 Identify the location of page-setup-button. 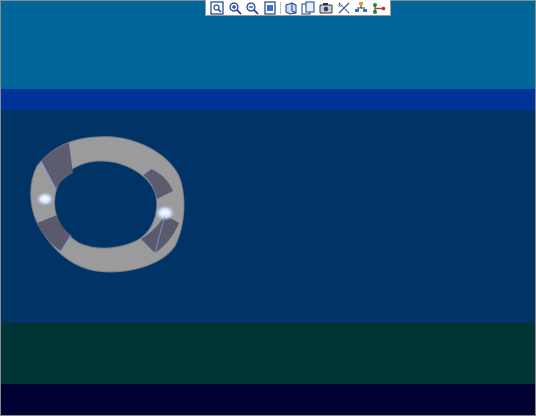
(270, 7).